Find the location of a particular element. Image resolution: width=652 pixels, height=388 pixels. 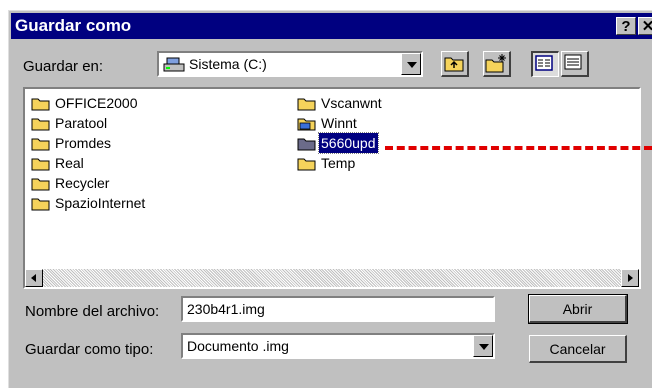

file-type-label: Guardar como tipo: is located at coordinates (89, 349).